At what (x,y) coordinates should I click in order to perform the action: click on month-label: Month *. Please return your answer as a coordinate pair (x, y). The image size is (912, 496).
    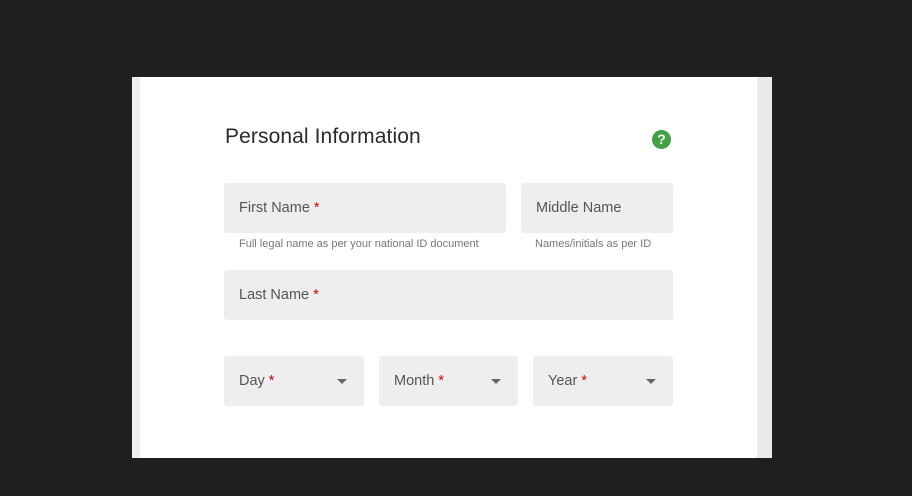
    Looking at the image, I should click on (419, 381).